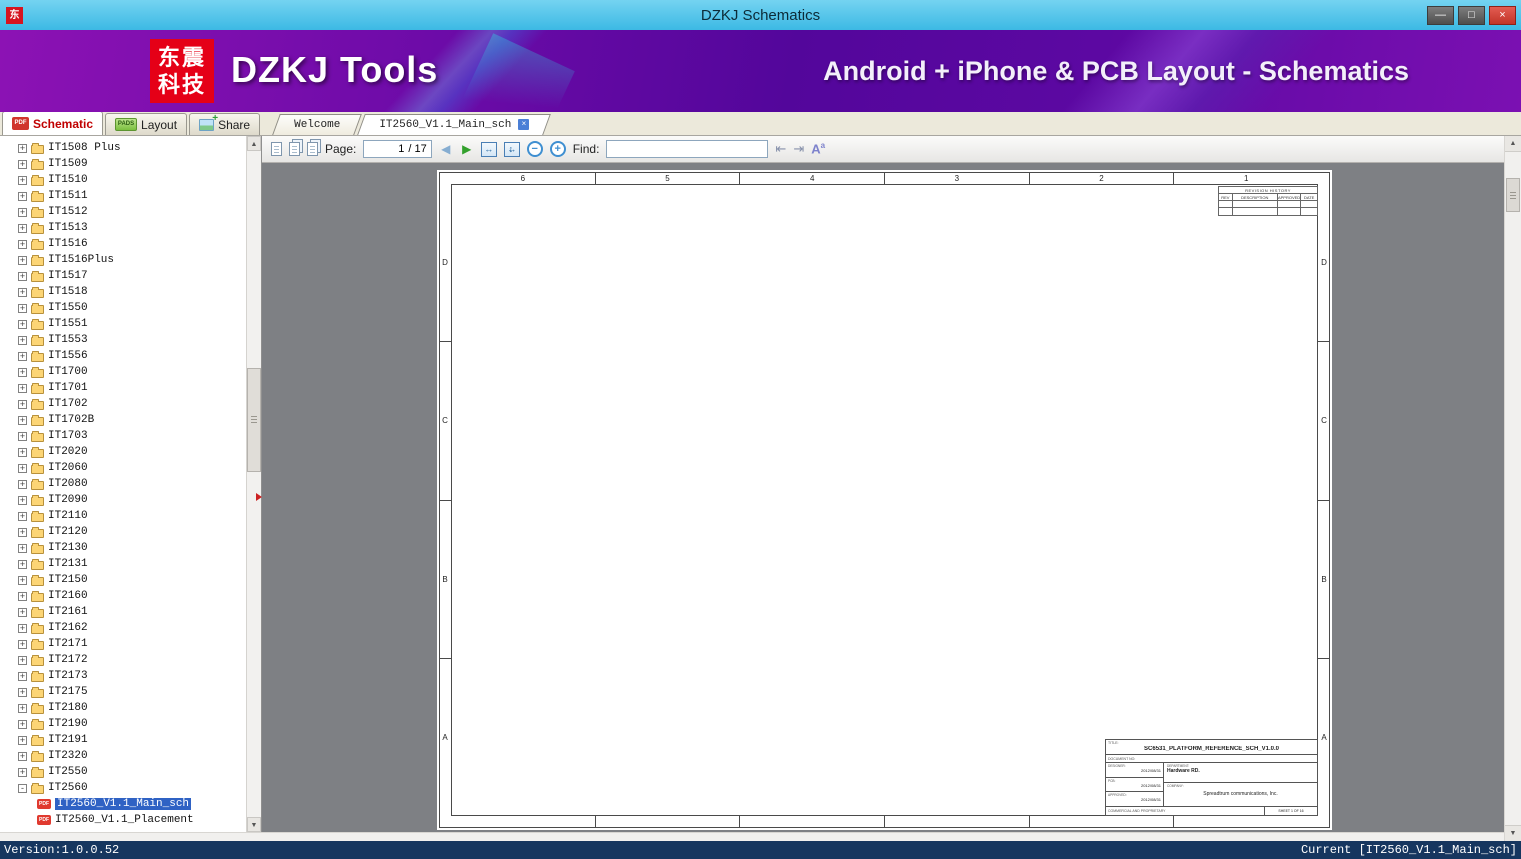 Image resolution: width=1521 pixels, height=859 pixels. What do you see at coordinates (123, 420) in the screenshot?
I see `tree-item: + IT1702B` at bounding box center [123, 420].